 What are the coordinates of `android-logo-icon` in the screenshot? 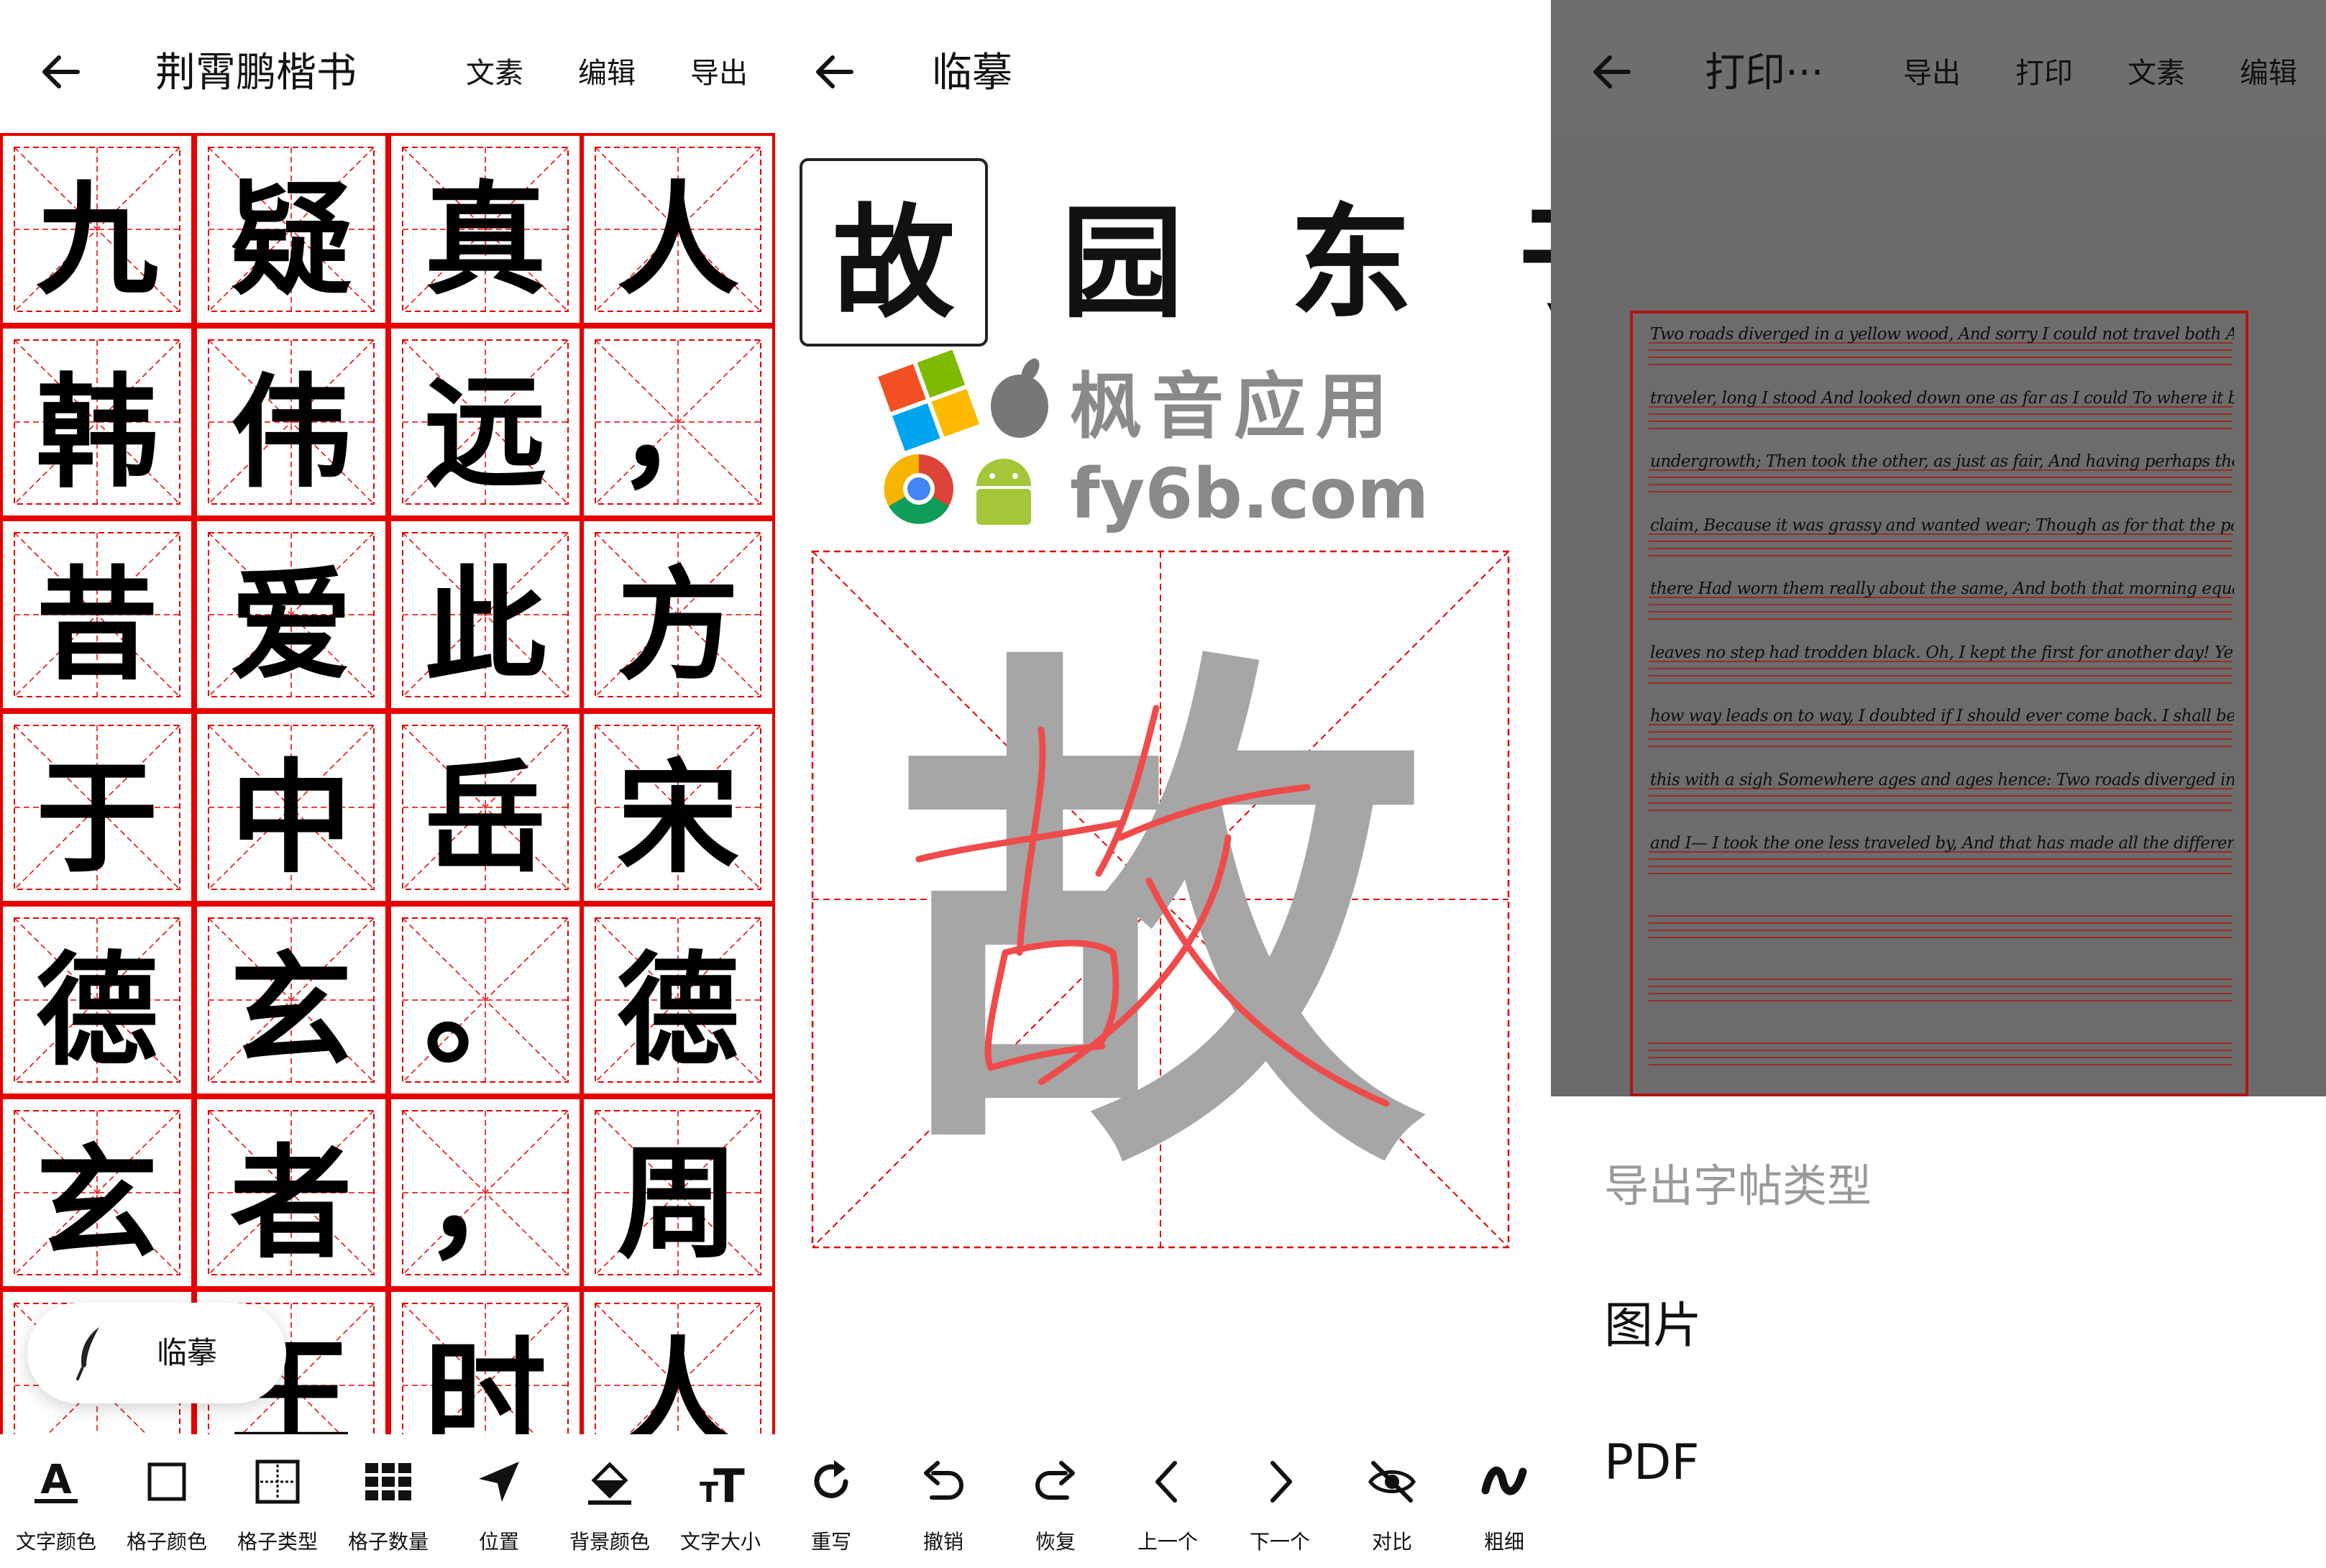 It's located at (1004, 492).